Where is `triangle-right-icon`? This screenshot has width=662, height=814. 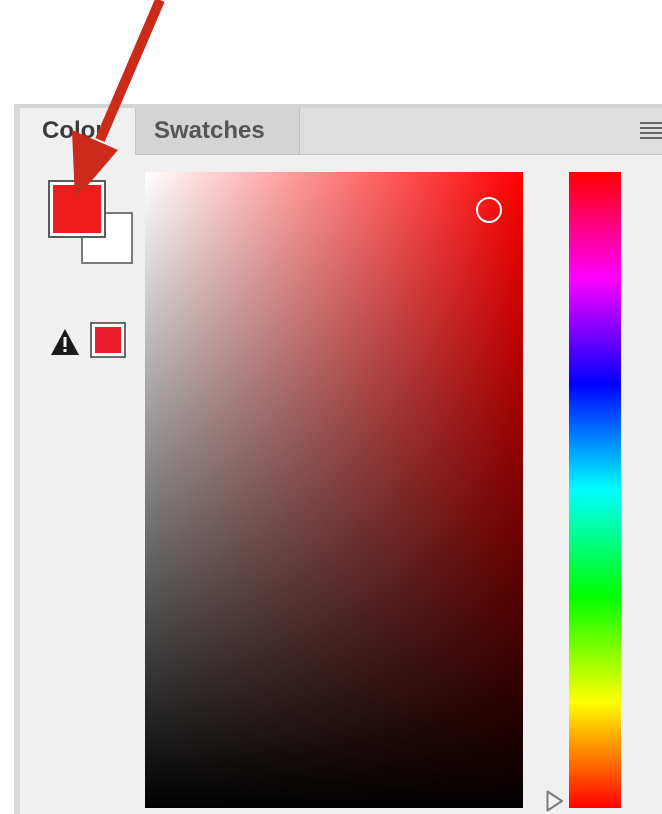
triangle-right-icon is located at coordinates (555, 801).